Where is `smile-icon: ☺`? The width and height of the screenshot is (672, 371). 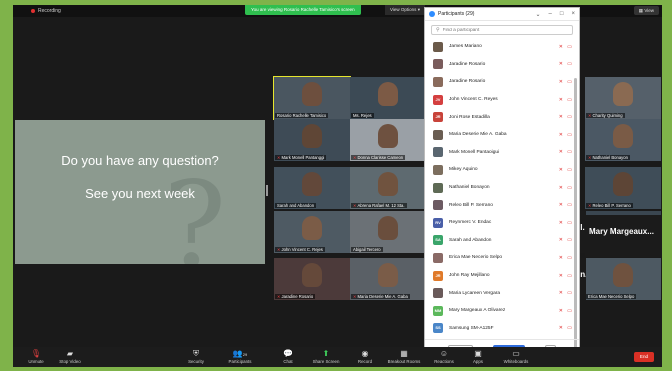 smile-icon: ☺ is located at coordinates (444, 353).